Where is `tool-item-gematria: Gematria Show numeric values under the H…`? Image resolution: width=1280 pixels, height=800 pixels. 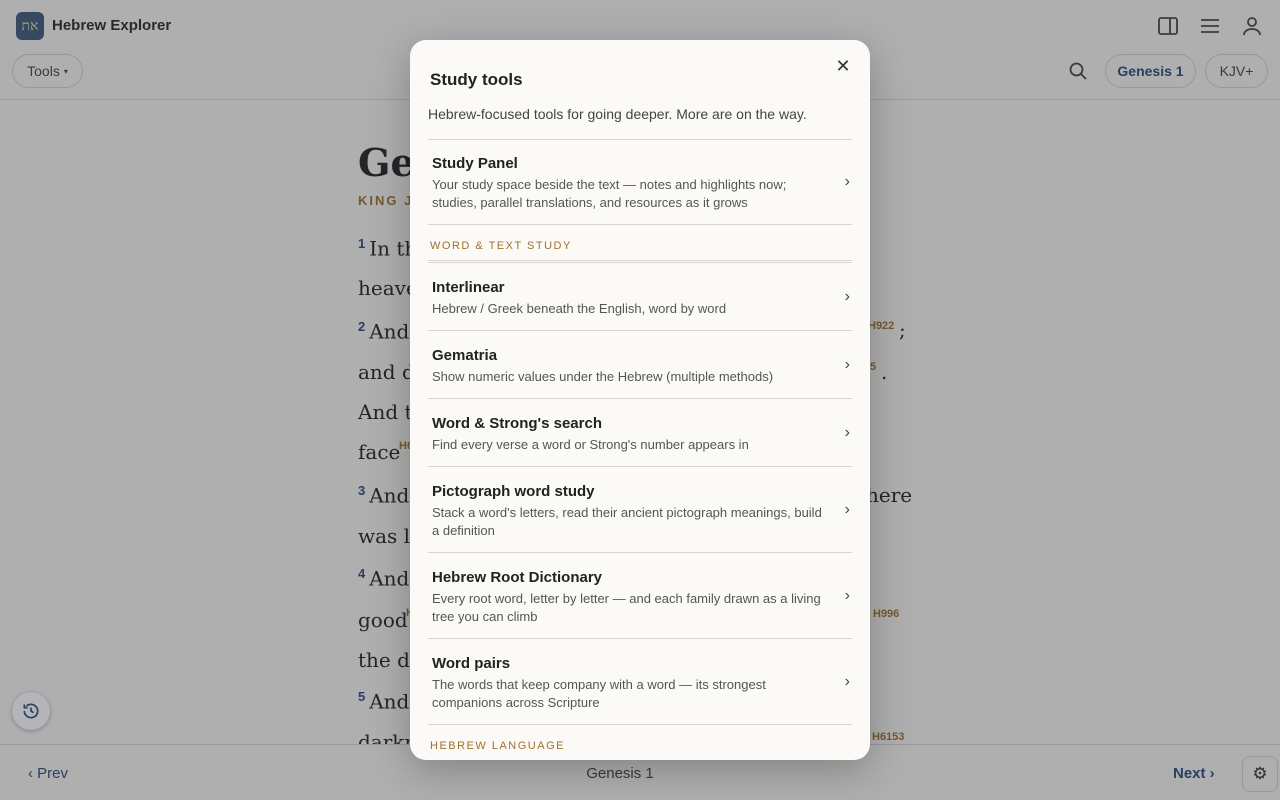
tool-item-gematria: Gematria Show numeric values under the H… is located at coordinates (640, 365).